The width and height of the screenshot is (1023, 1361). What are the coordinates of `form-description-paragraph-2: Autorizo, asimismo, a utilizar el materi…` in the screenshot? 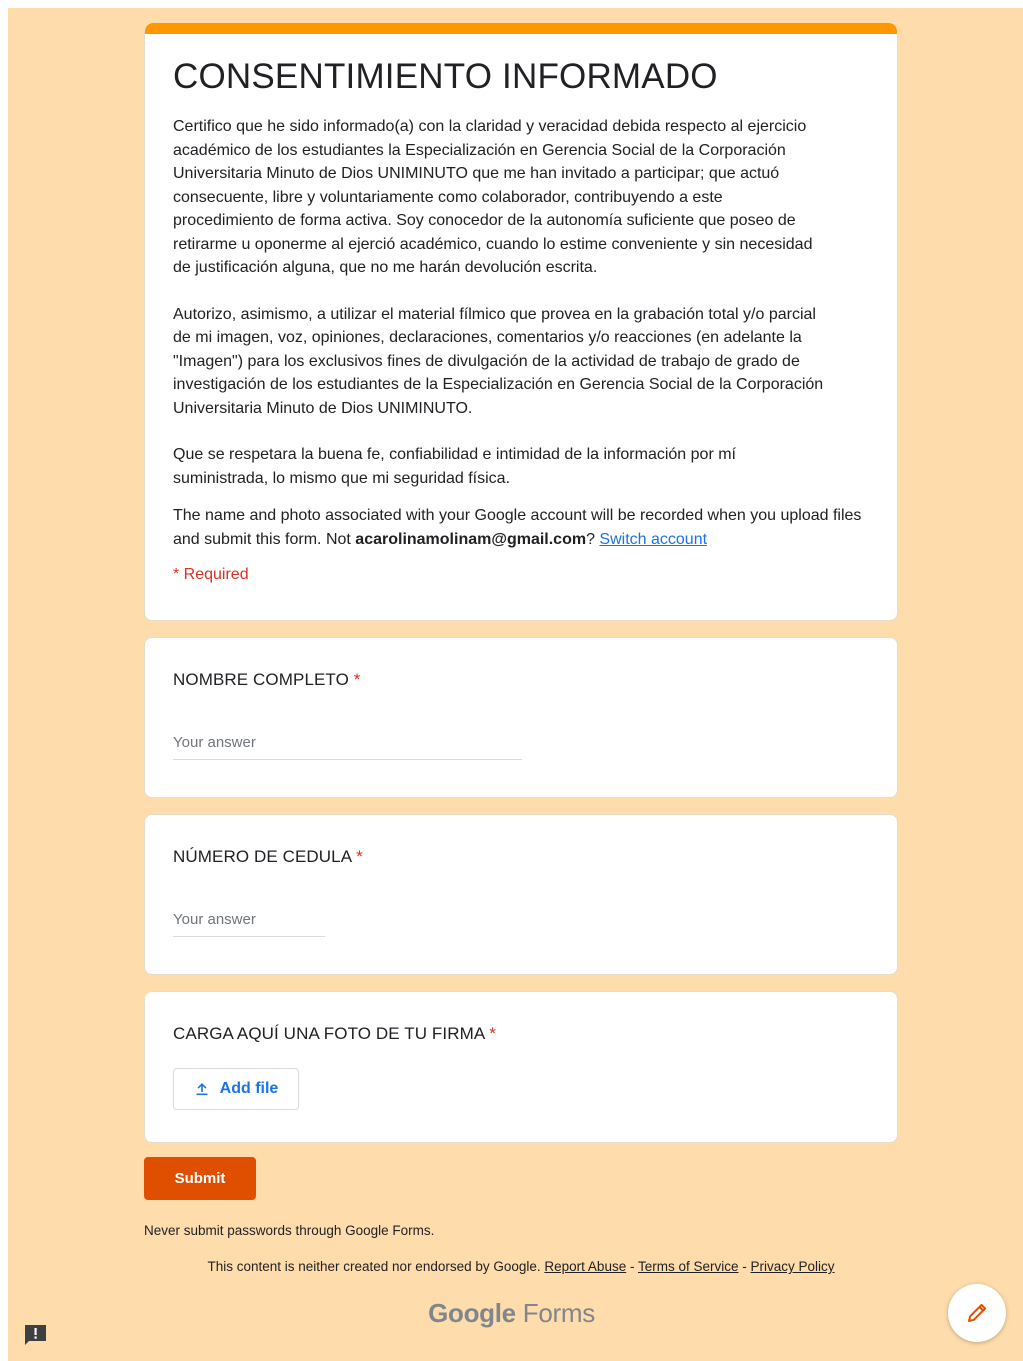 It's located at (498, 361).